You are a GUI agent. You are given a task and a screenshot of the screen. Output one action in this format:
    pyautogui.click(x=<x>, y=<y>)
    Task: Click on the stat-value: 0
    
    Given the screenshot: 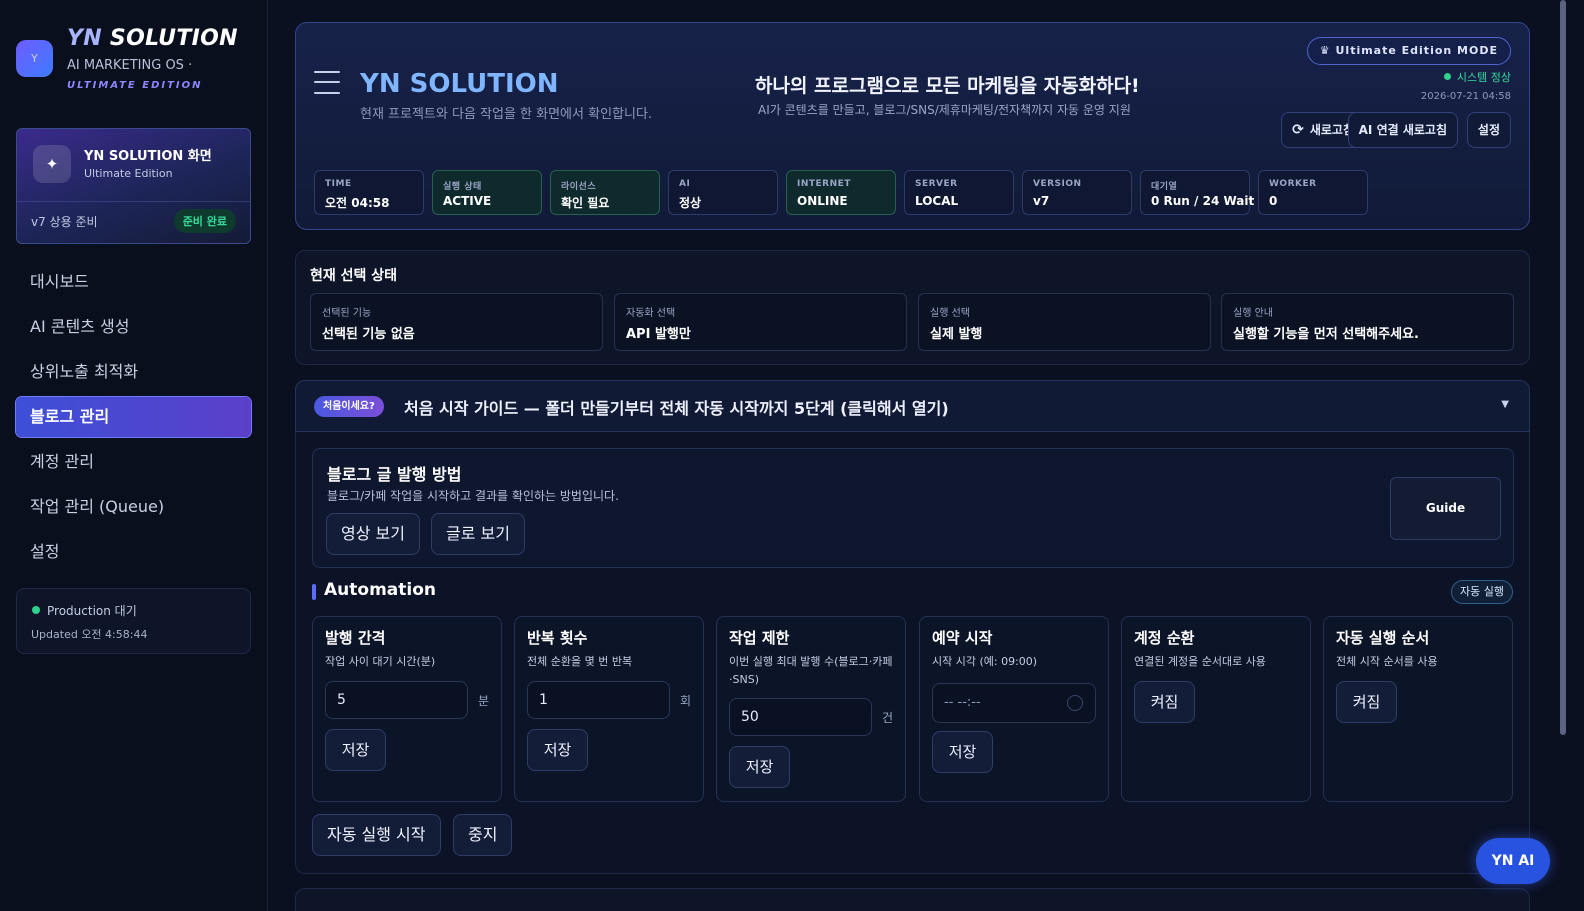 What is the action you would take?
    pyautogui.click(x=1273, y=201)
    